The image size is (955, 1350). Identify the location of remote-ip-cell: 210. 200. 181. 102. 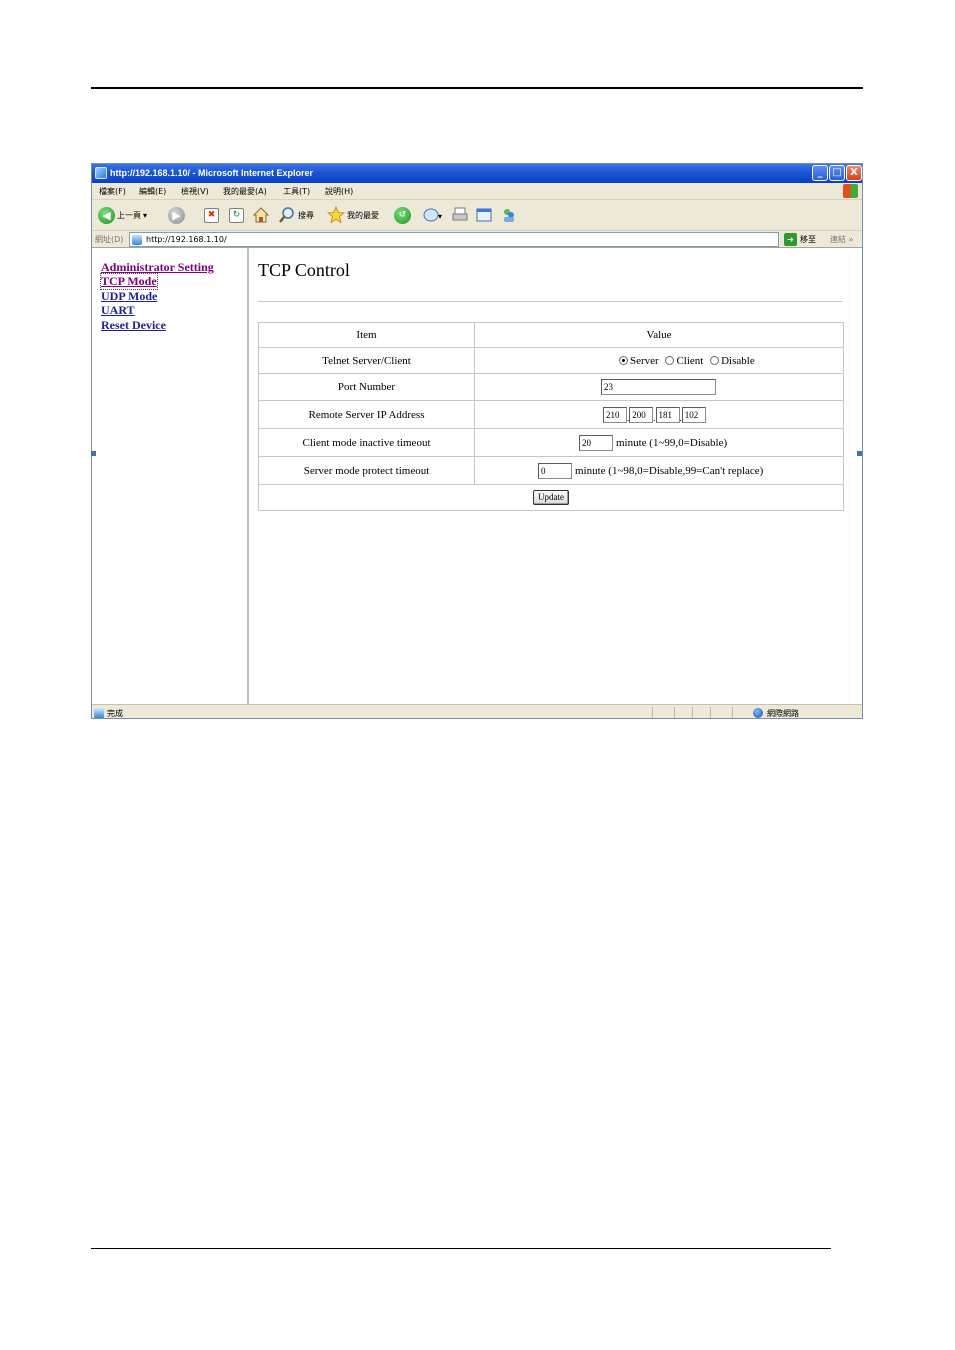
(659, 414).